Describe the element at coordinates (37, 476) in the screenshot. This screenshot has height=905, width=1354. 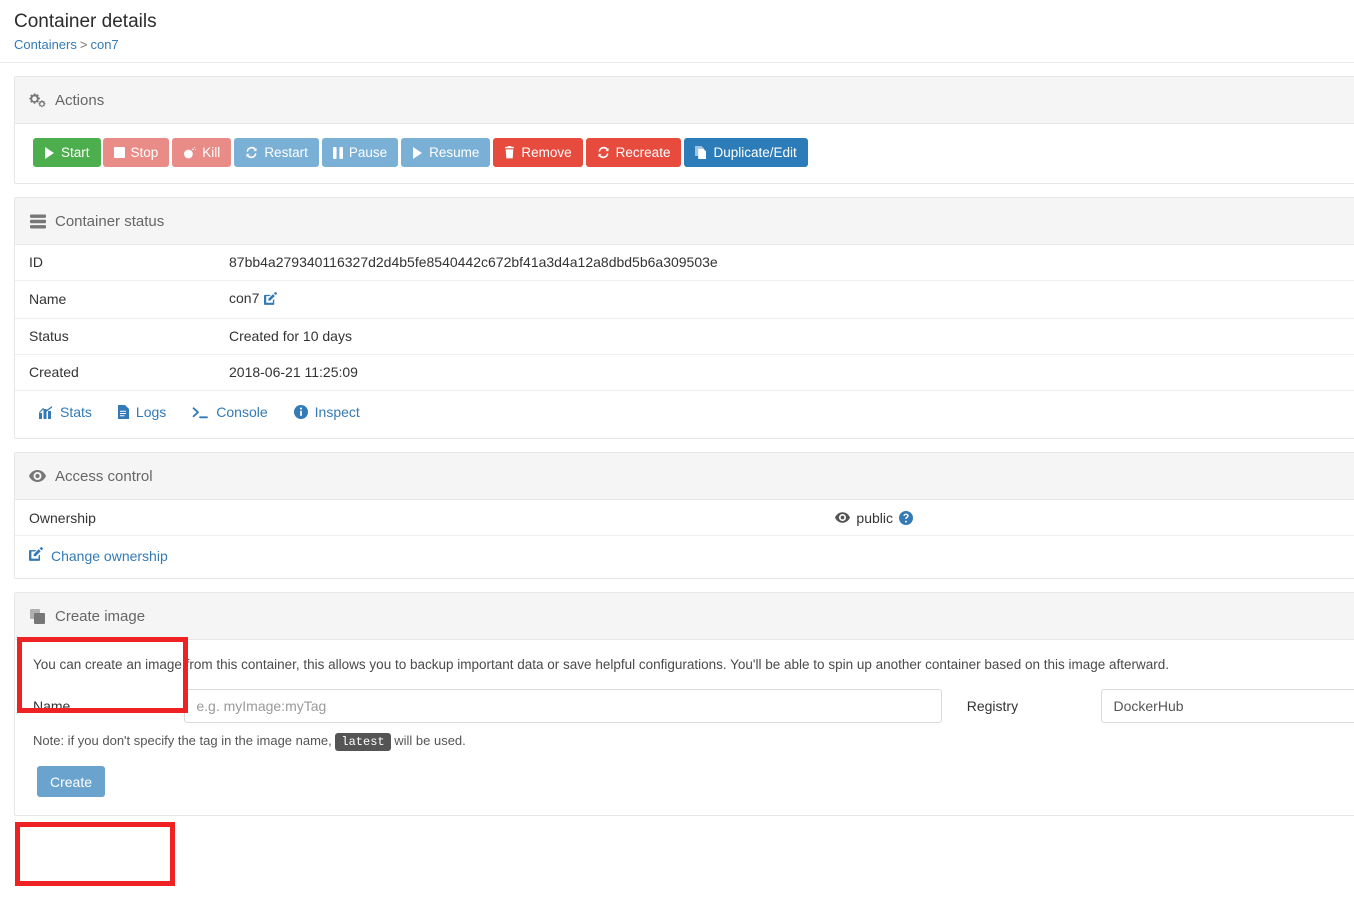
I see `eye-icon` at that location.